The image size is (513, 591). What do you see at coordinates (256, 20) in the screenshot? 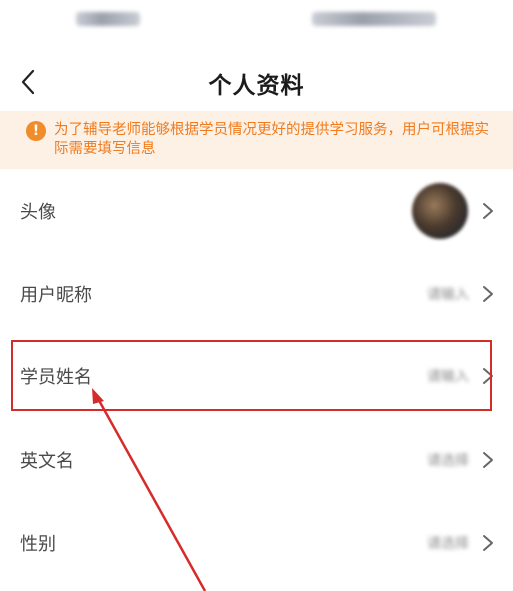
I see `status-bar` at bounding box center [256, 20].